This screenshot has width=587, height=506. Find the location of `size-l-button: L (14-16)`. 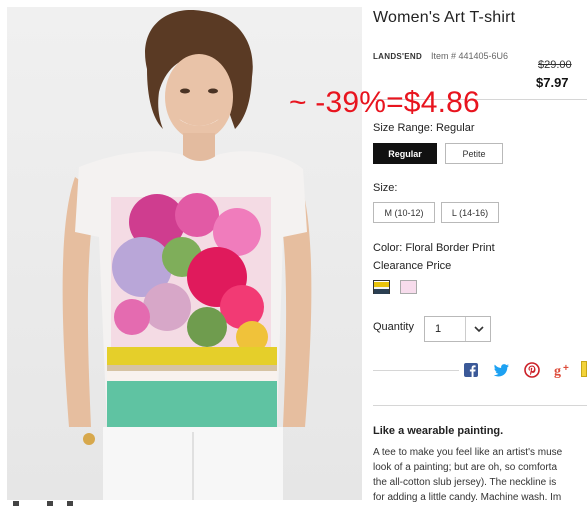

size-l-button: L (14-16) is located at coordinates (470, 212).